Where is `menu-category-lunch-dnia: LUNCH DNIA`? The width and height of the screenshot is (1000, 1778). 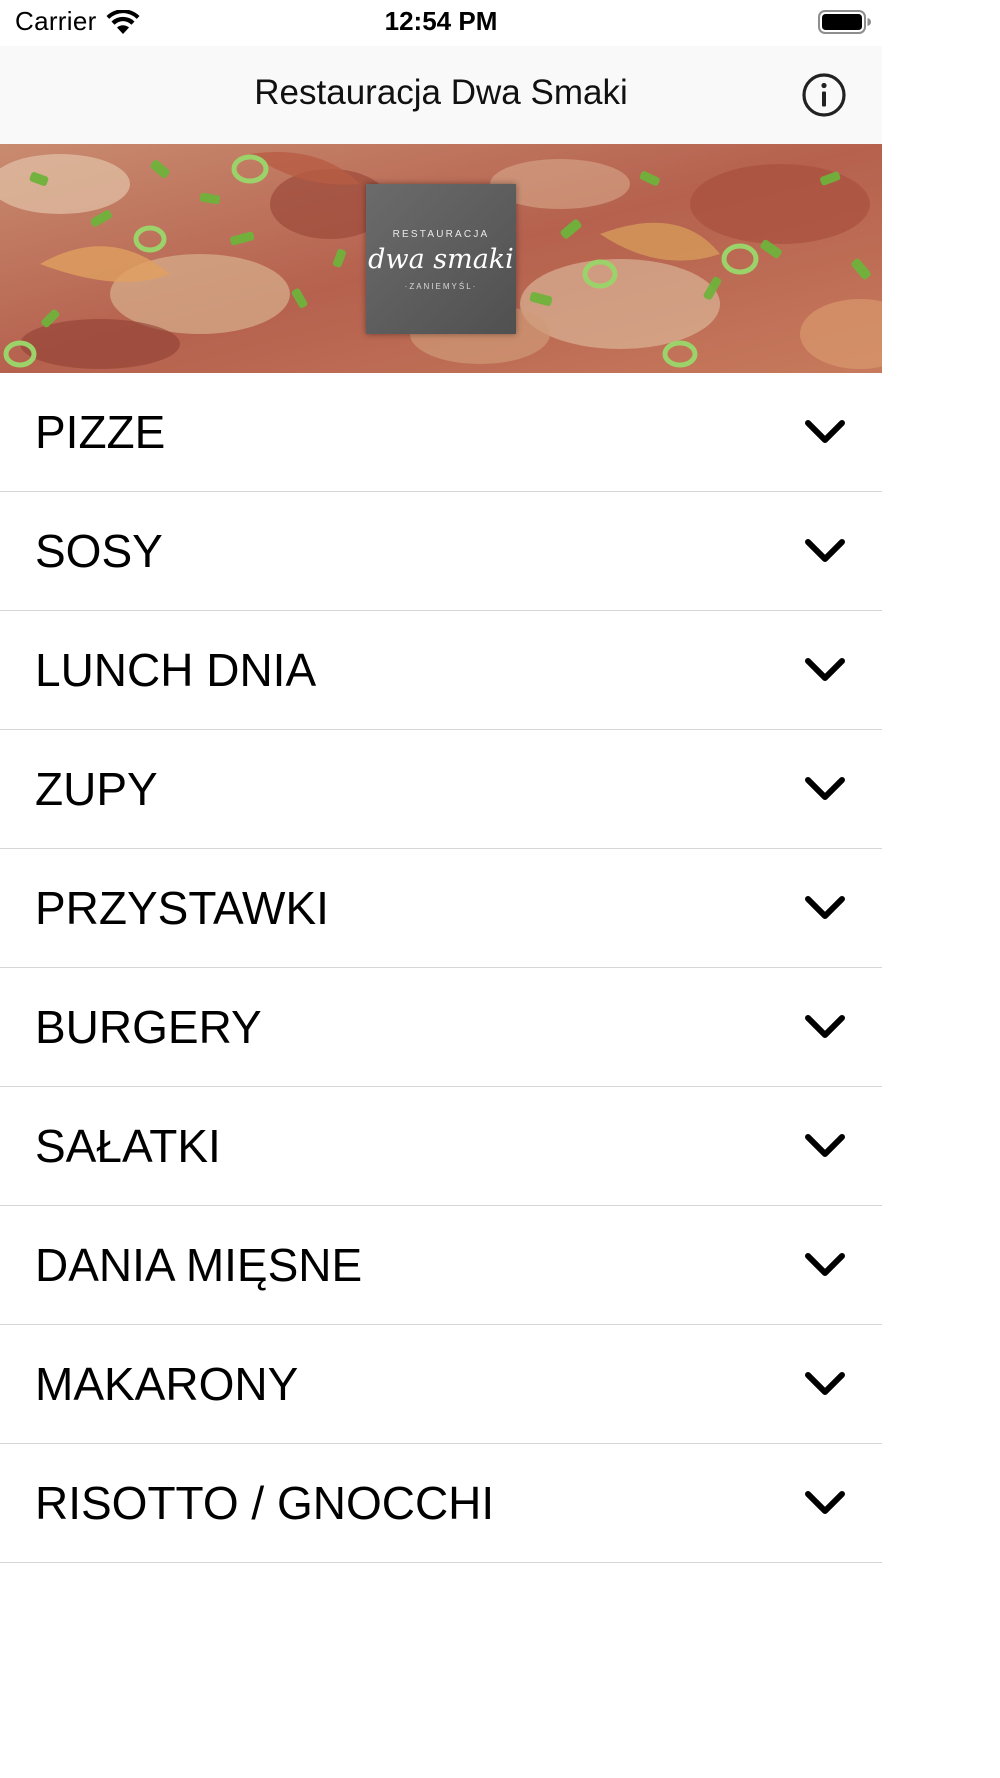 menu-category-lunch-dnia: LUNCH DNIA is located at coordinates (441, 670).